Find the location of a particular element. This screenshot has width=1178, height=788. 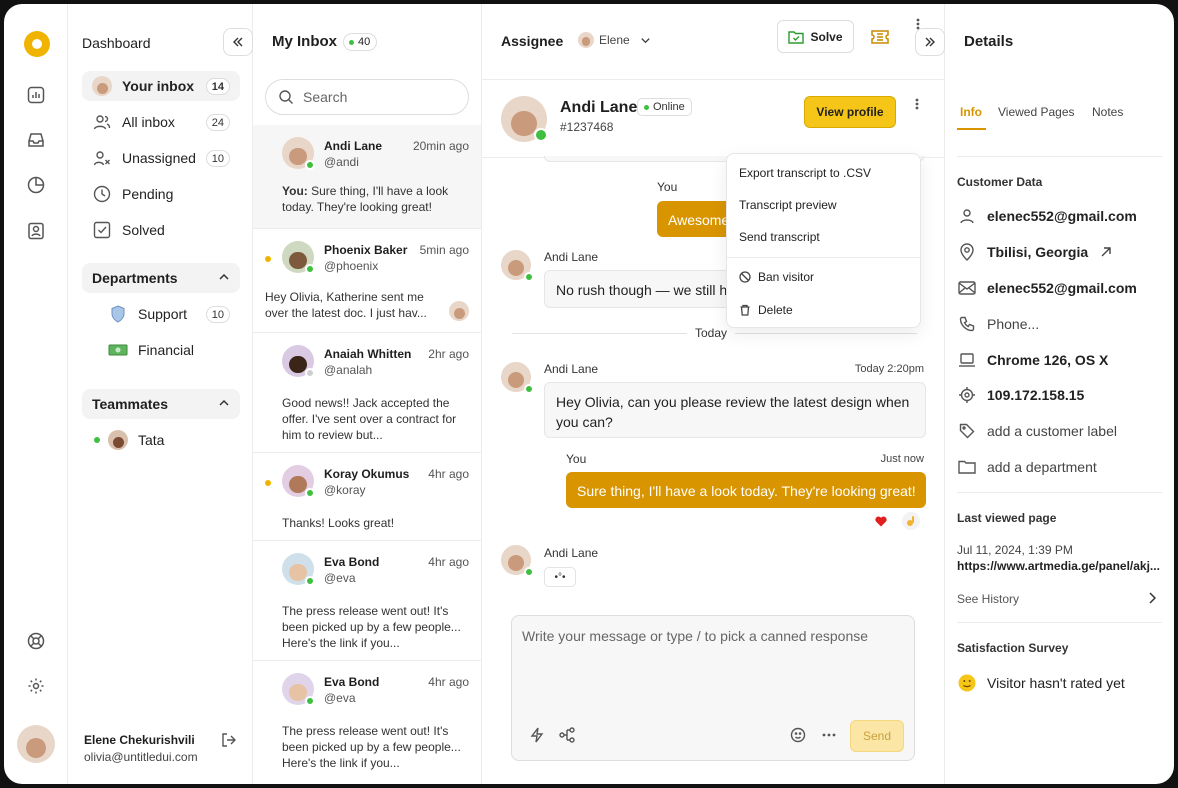

customer-location: Tbilisi, Georgia is located at coordinates (1038, 252).